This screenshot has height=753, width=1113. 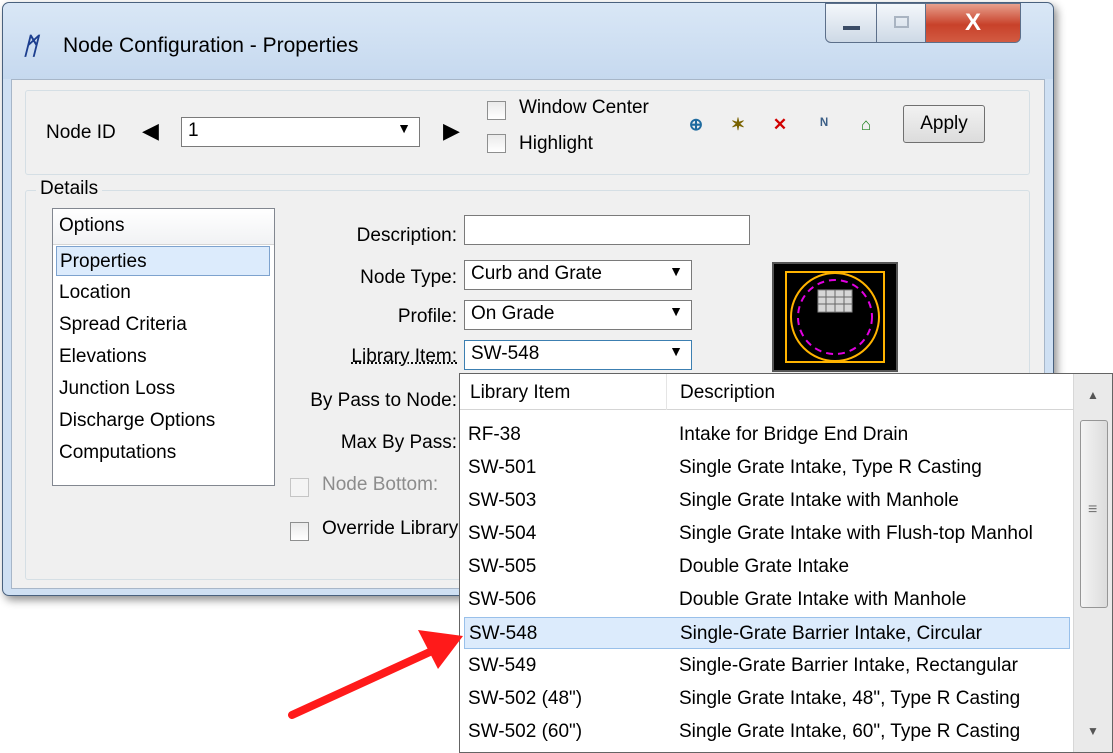 What do you see at coordinates (408, 277) in the screenshot?
I see `node-type-label: Node Type:` at bounding box center [408, 277].